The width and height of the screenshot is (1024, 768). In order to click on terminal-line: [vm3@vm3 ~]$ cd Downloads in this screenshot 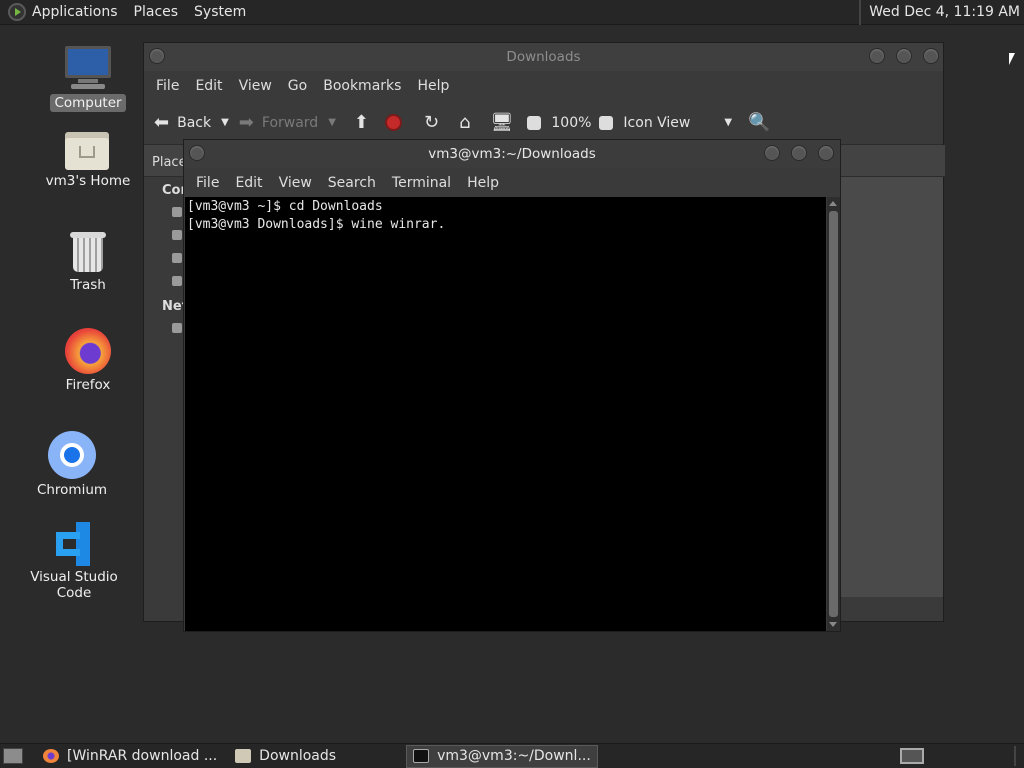, I will do `click(285, 206)`.